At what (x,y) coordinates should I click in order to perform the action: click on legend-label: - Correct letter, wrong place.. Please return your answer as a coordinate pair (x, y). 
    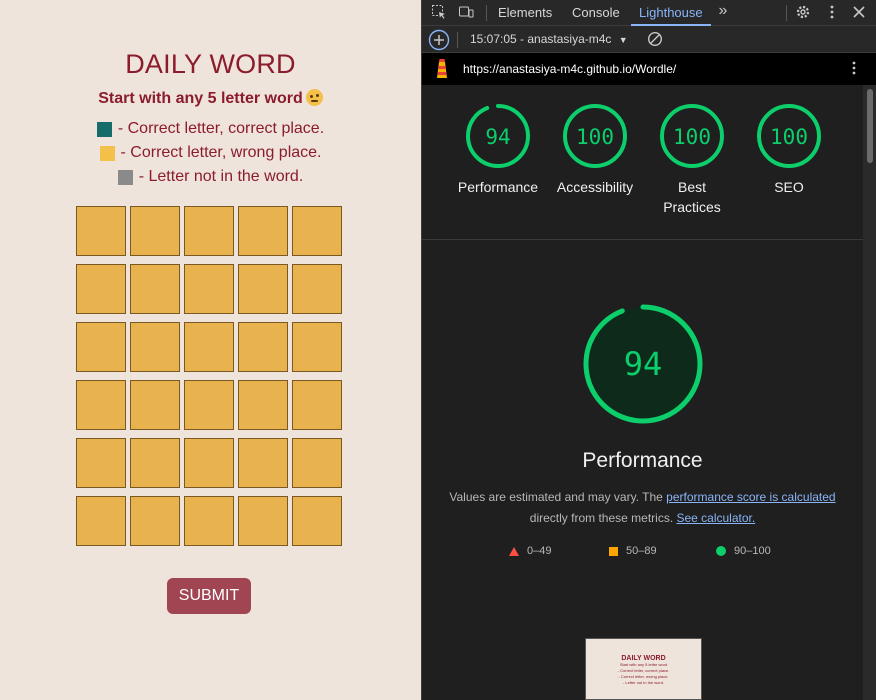
    Looking at the image, I should click on (221, 152).